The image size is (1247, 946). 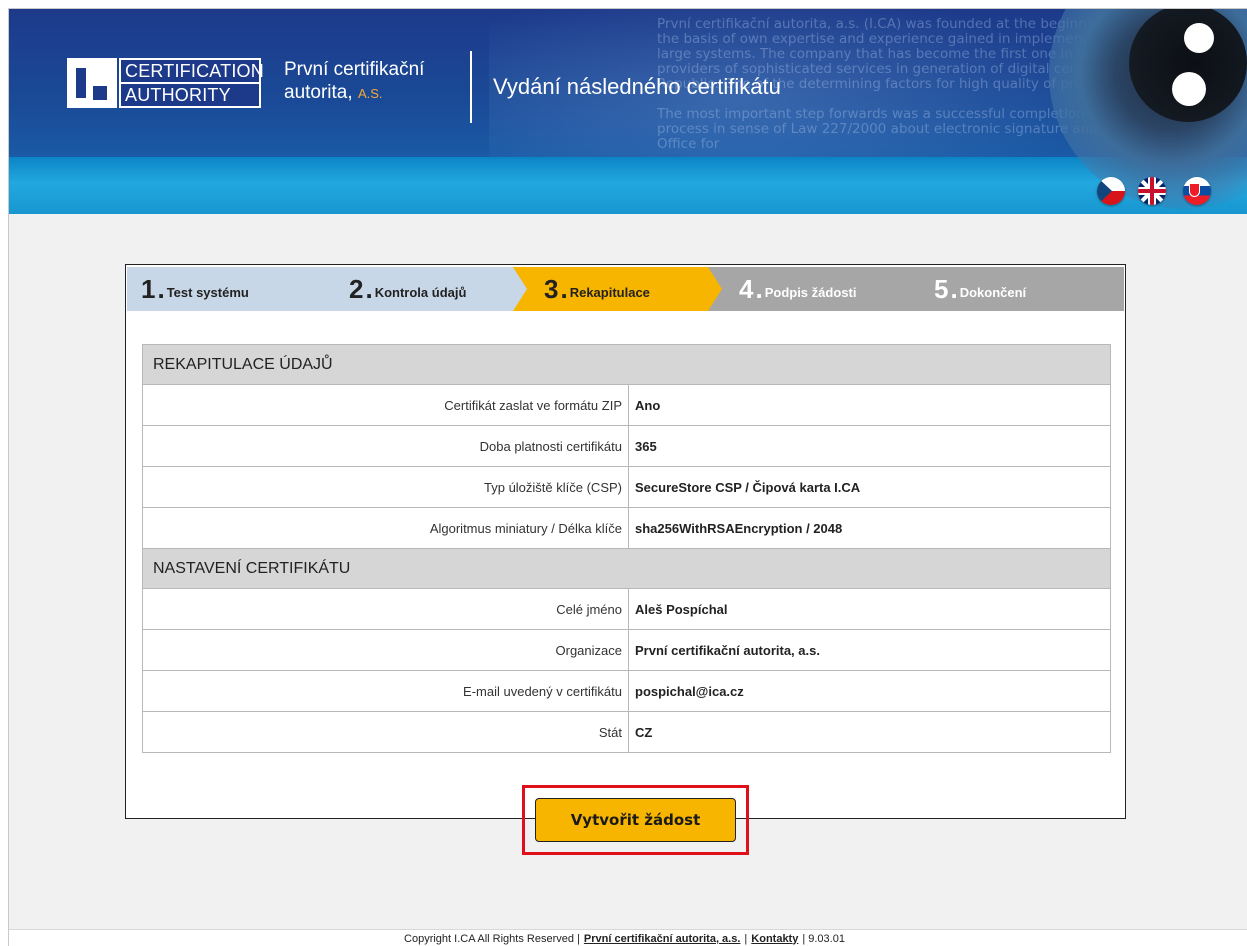 I want to click on version-text: | 9.03.01, so click(x=823, y=938).